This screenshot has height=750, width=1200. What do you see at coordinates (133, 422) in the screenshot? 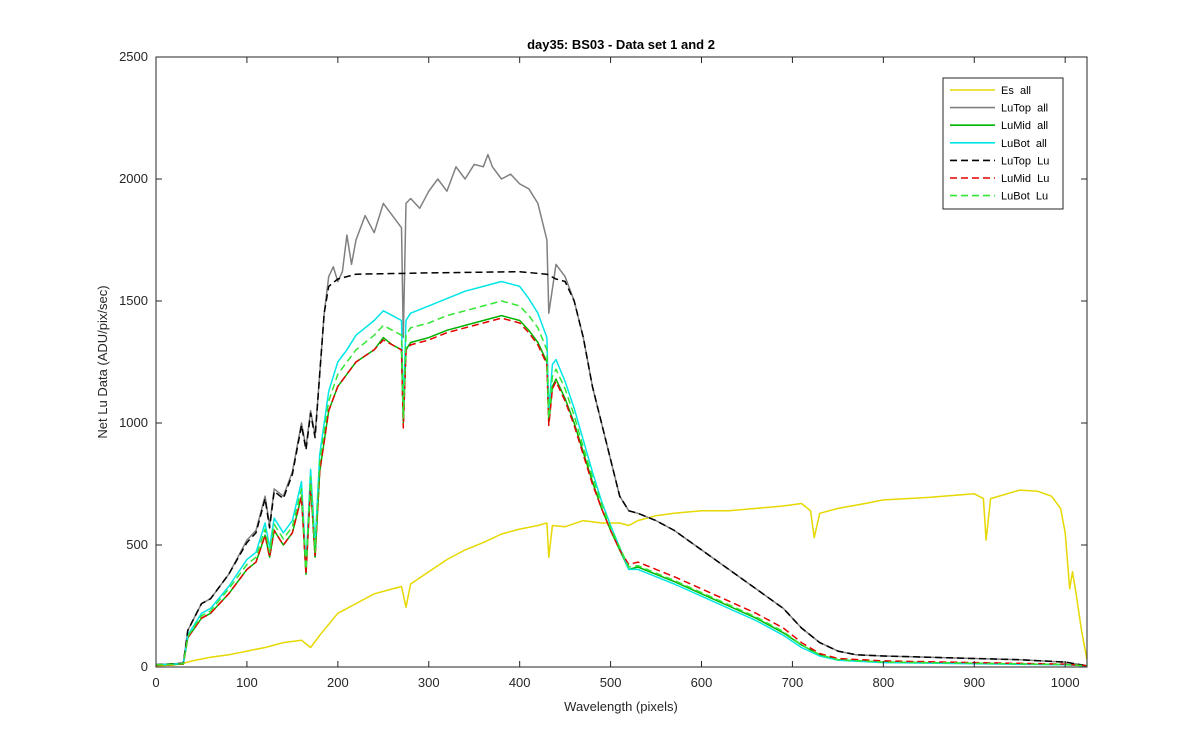
I see `y-tick-label: 1000` at bounding box center [133, 422].